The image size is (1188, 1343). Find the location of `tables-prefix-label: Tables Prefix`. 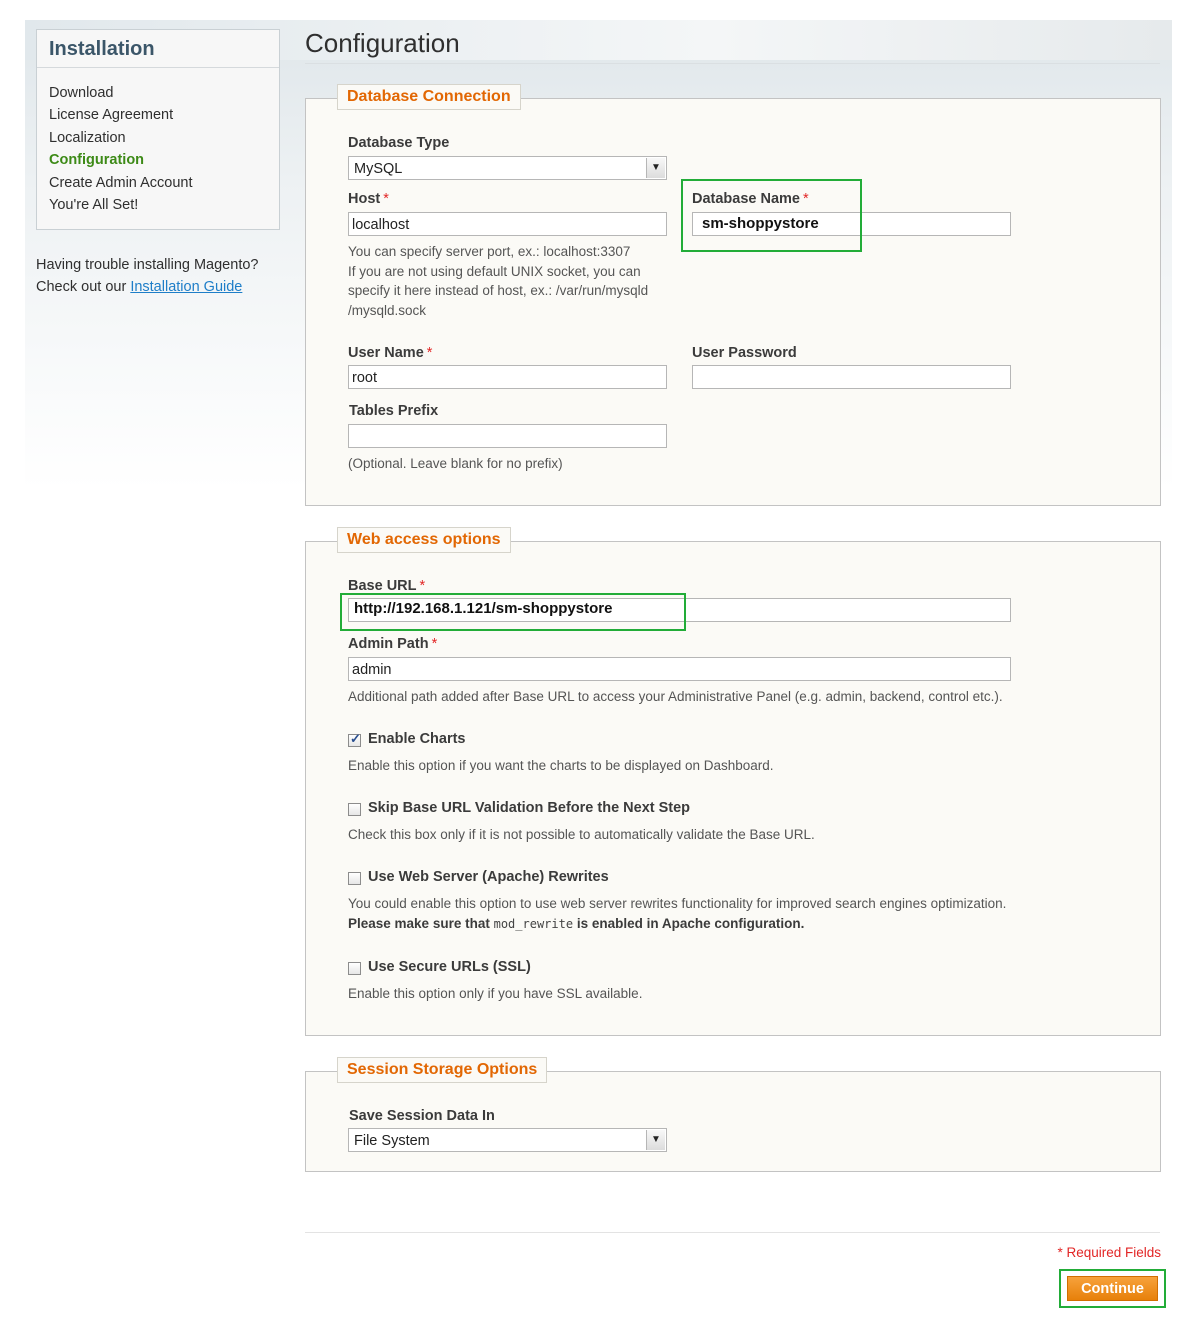

tables-prefix-label: Tables Prefix is located at coordinates (394, 411).